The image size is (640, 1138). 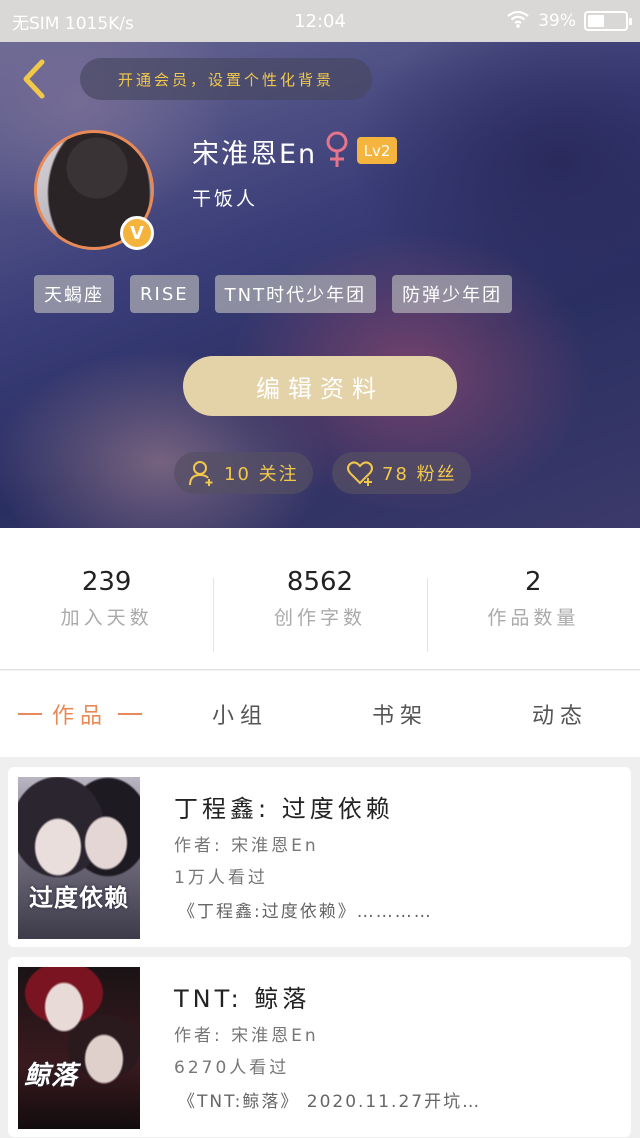 What do you see at coordinates (557, 21) in the screenshot?
I see `battery-percent: 39%` at bounding box center [557, 21].